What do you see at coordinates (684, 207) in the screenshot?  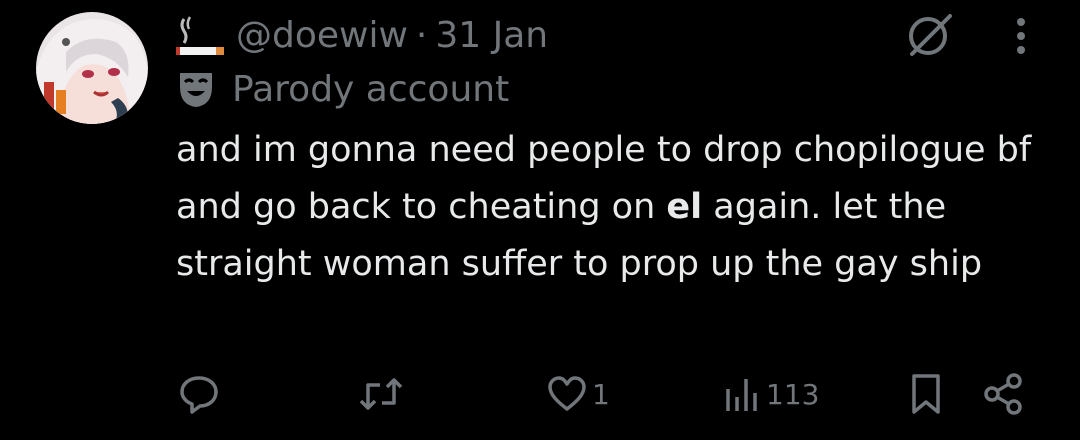 I see `post-text-mention: el` at bounding box center [684, 207].